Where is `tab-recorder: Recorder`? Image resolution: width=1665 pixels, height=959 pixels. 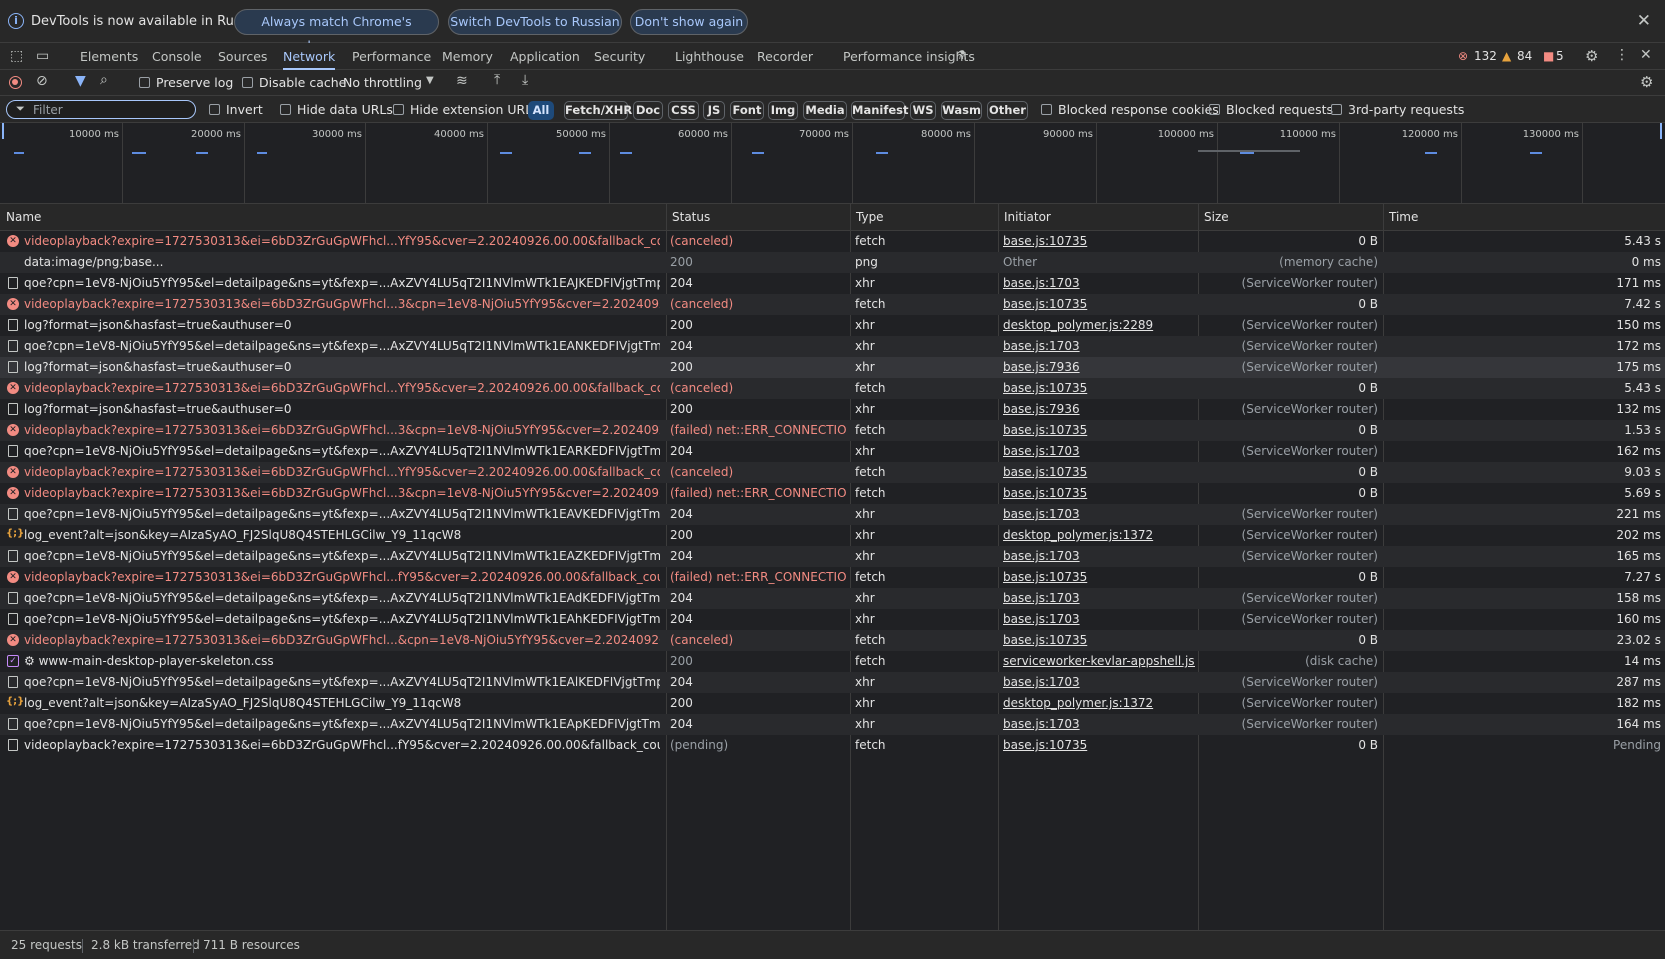 tab-recorder: Recorder is located at coordinates (785, 56).